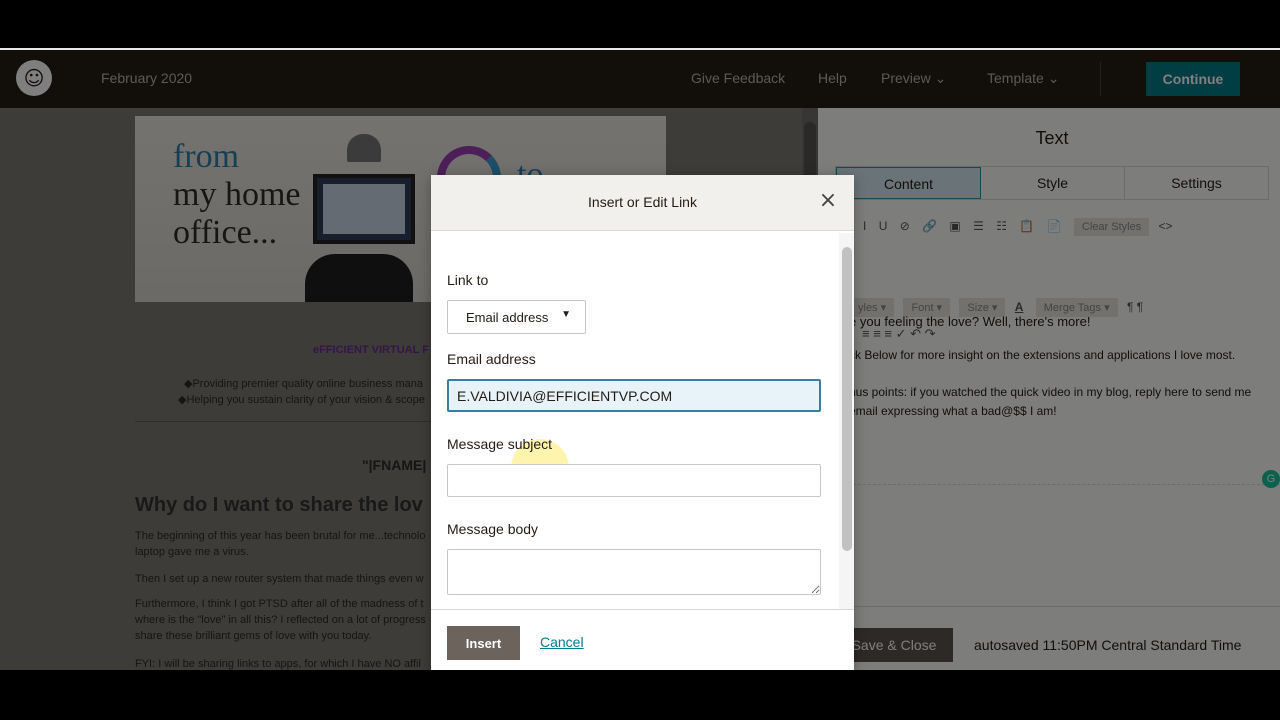 The width and height of the screenshot is (1280, 720). Describe the element at coordinates (483, 643) in the screenshot. I see `insert-button: Insert` at that location.